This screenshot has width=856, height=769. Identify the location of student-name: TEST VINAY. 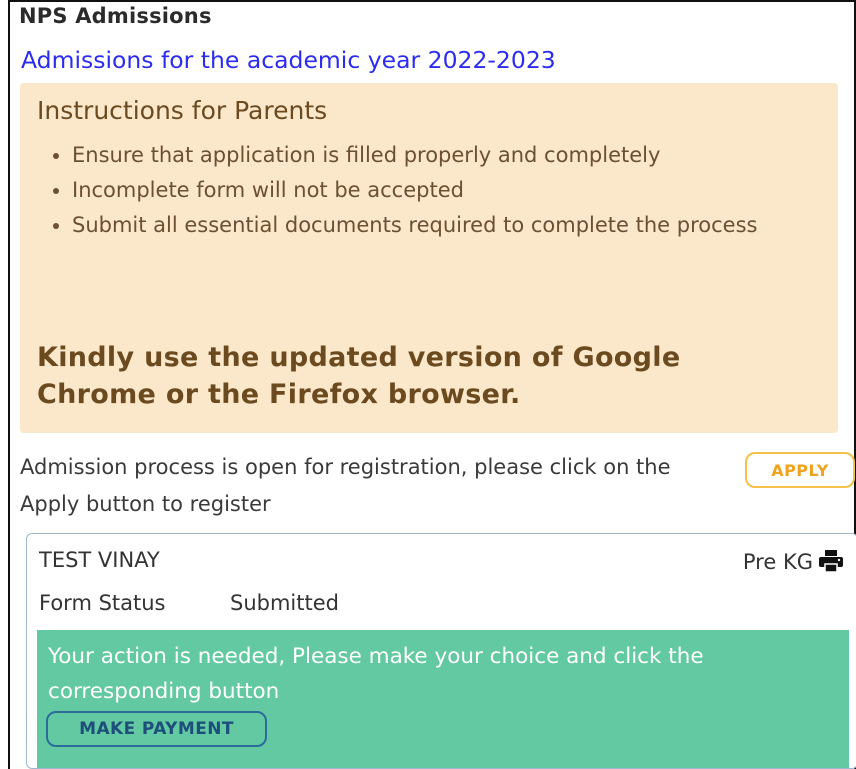
(99, 560).